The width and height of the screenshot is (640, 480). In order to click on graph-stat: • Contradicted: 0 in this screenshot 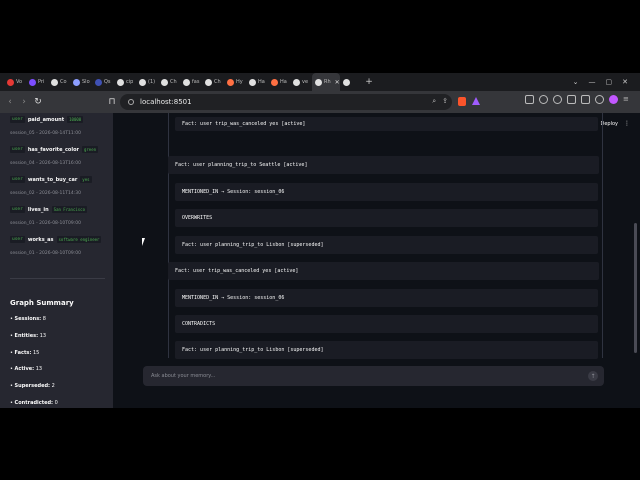, I will do `click(34, 403)`.